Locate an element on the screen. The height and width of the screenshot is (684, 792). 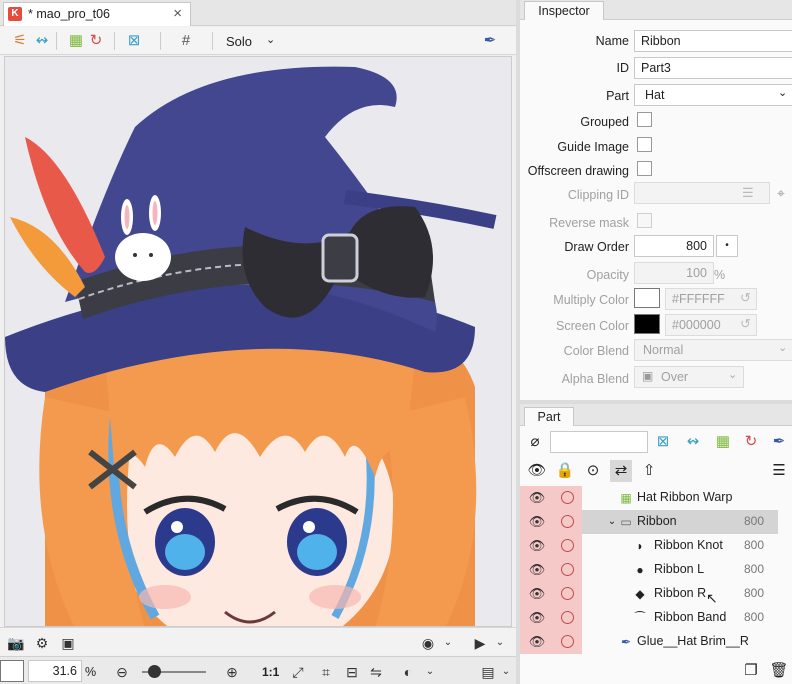
video-camera-icon: ▣ is located at coordinates (68, 643).